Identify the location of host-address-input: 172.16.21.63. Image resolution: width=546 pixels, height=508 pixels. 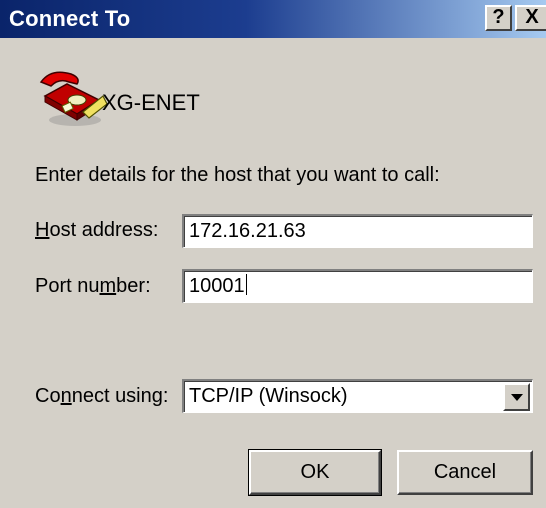
(357, 231).